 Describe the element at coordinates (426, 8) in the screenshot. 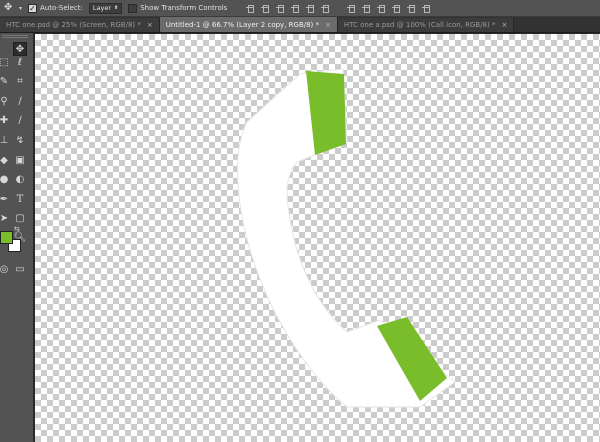

I see `distribute-right-icon` at that location.